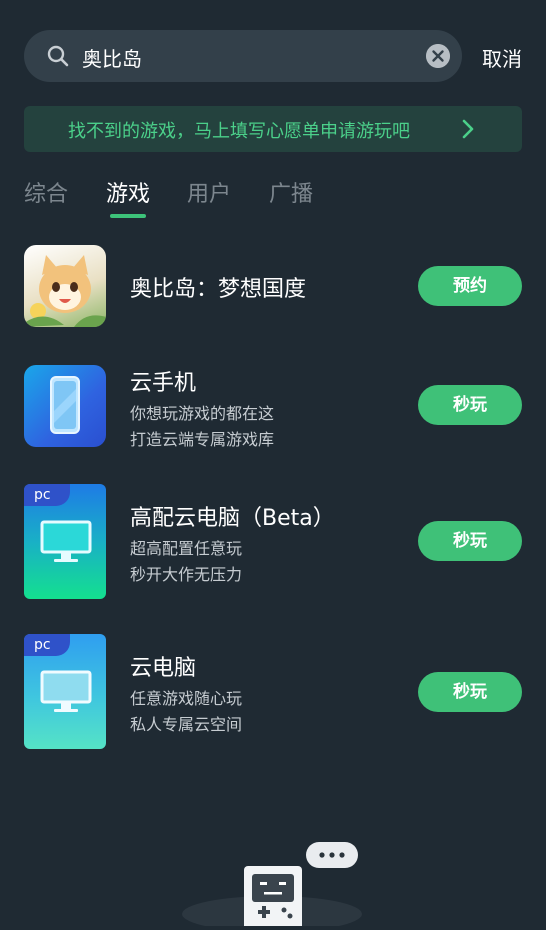  I want to click on list-item: 云手机 你想玩游戏的都在这 打造云端专属游戏库 秒玩, so click(274, 407).